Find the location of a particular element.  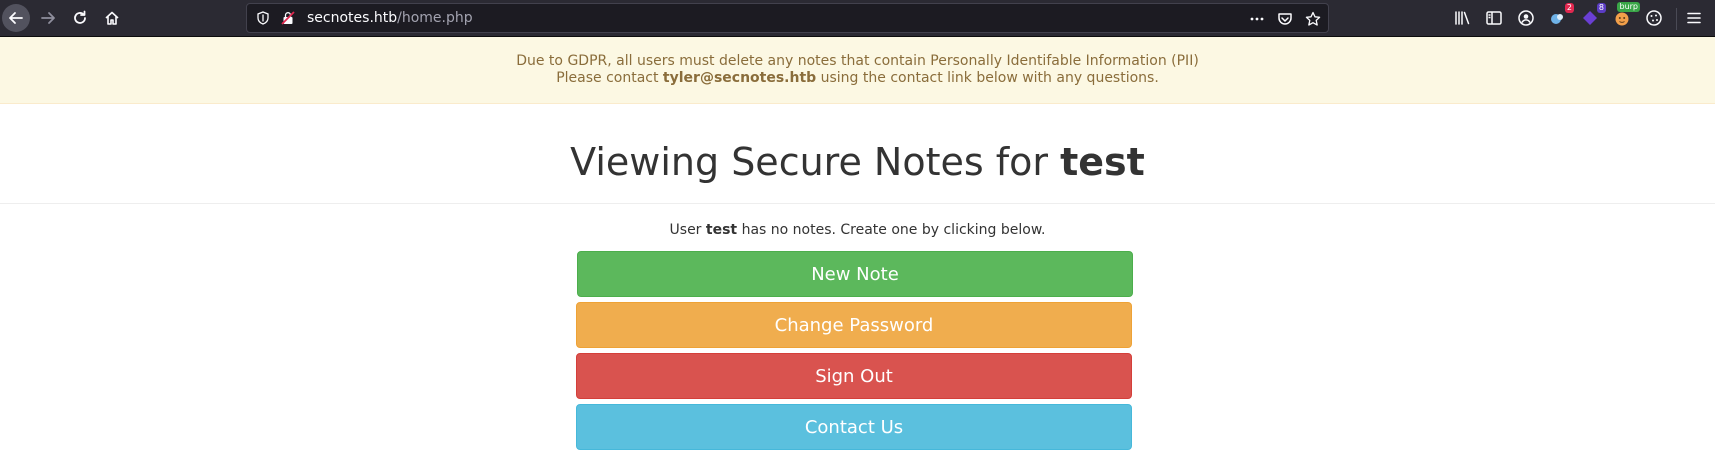

tracking-shield-icon is located at coordinates (263, 18).